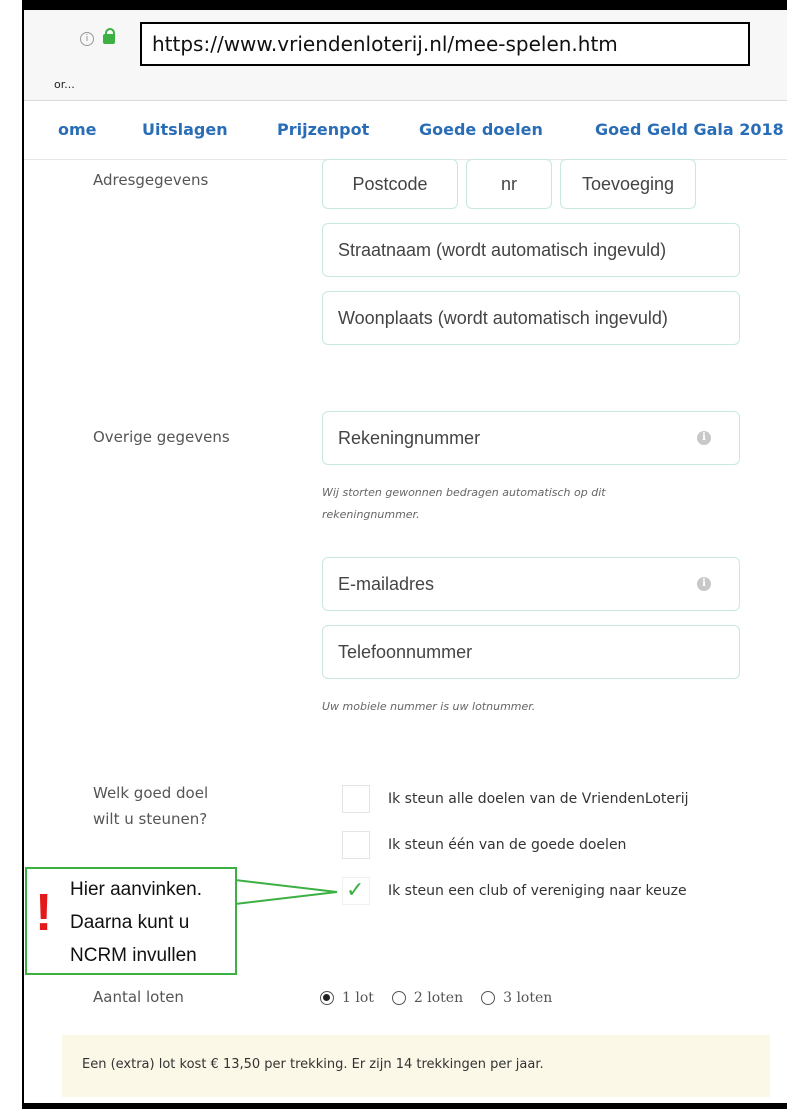 The image size is (787, 1109). What do you see at coordinates (531, 318) in the screenshot?
I see `city-input: Woonplaats (wordt automatisch ingevuld)` at bounding box center [531, 318].